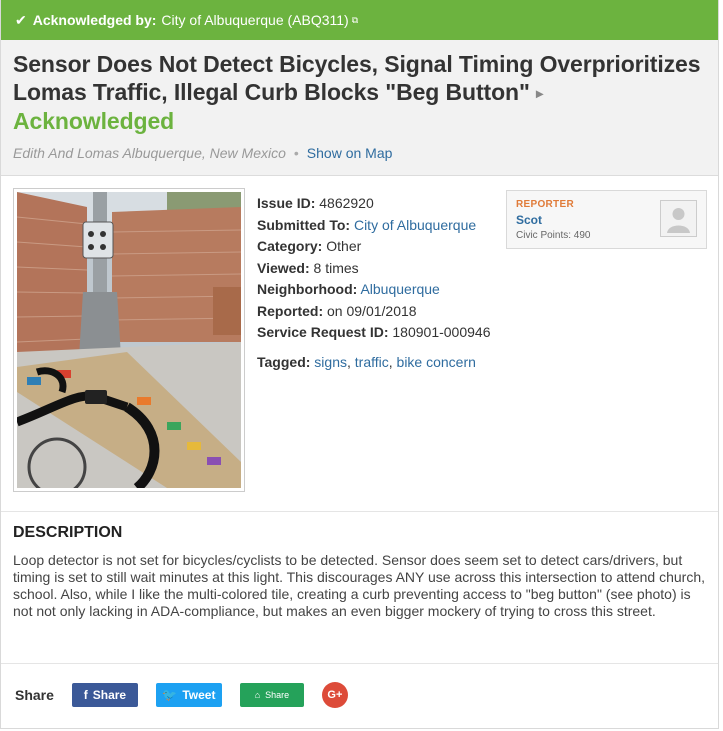 This screenshot has width=723, height=731. Describe the element at coordinates (415, 225) in the screenshot. I see `submitted-to-link: City of Albuquerque` at that location.